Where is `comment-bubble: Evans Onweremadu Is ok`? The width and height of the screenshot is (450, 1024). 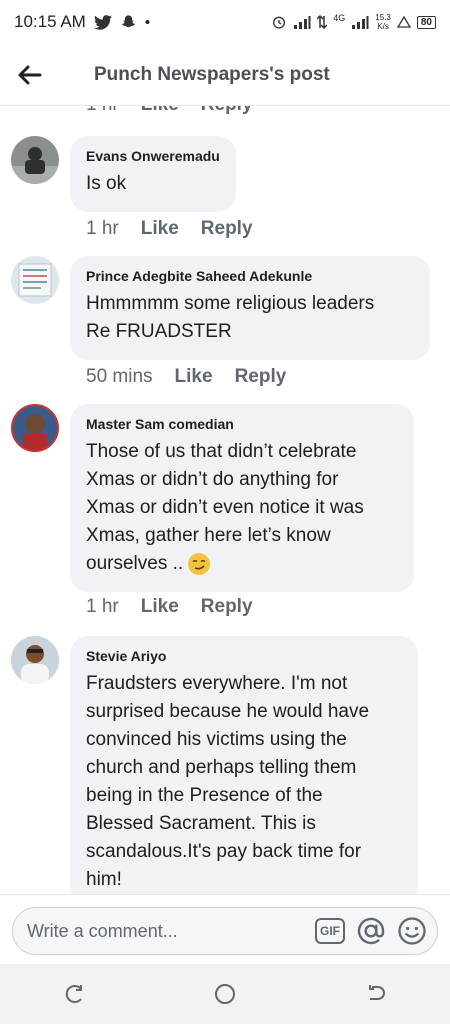
comment-bubble: Evans Onweremadu Is ok is located at coordinates (153, 174).